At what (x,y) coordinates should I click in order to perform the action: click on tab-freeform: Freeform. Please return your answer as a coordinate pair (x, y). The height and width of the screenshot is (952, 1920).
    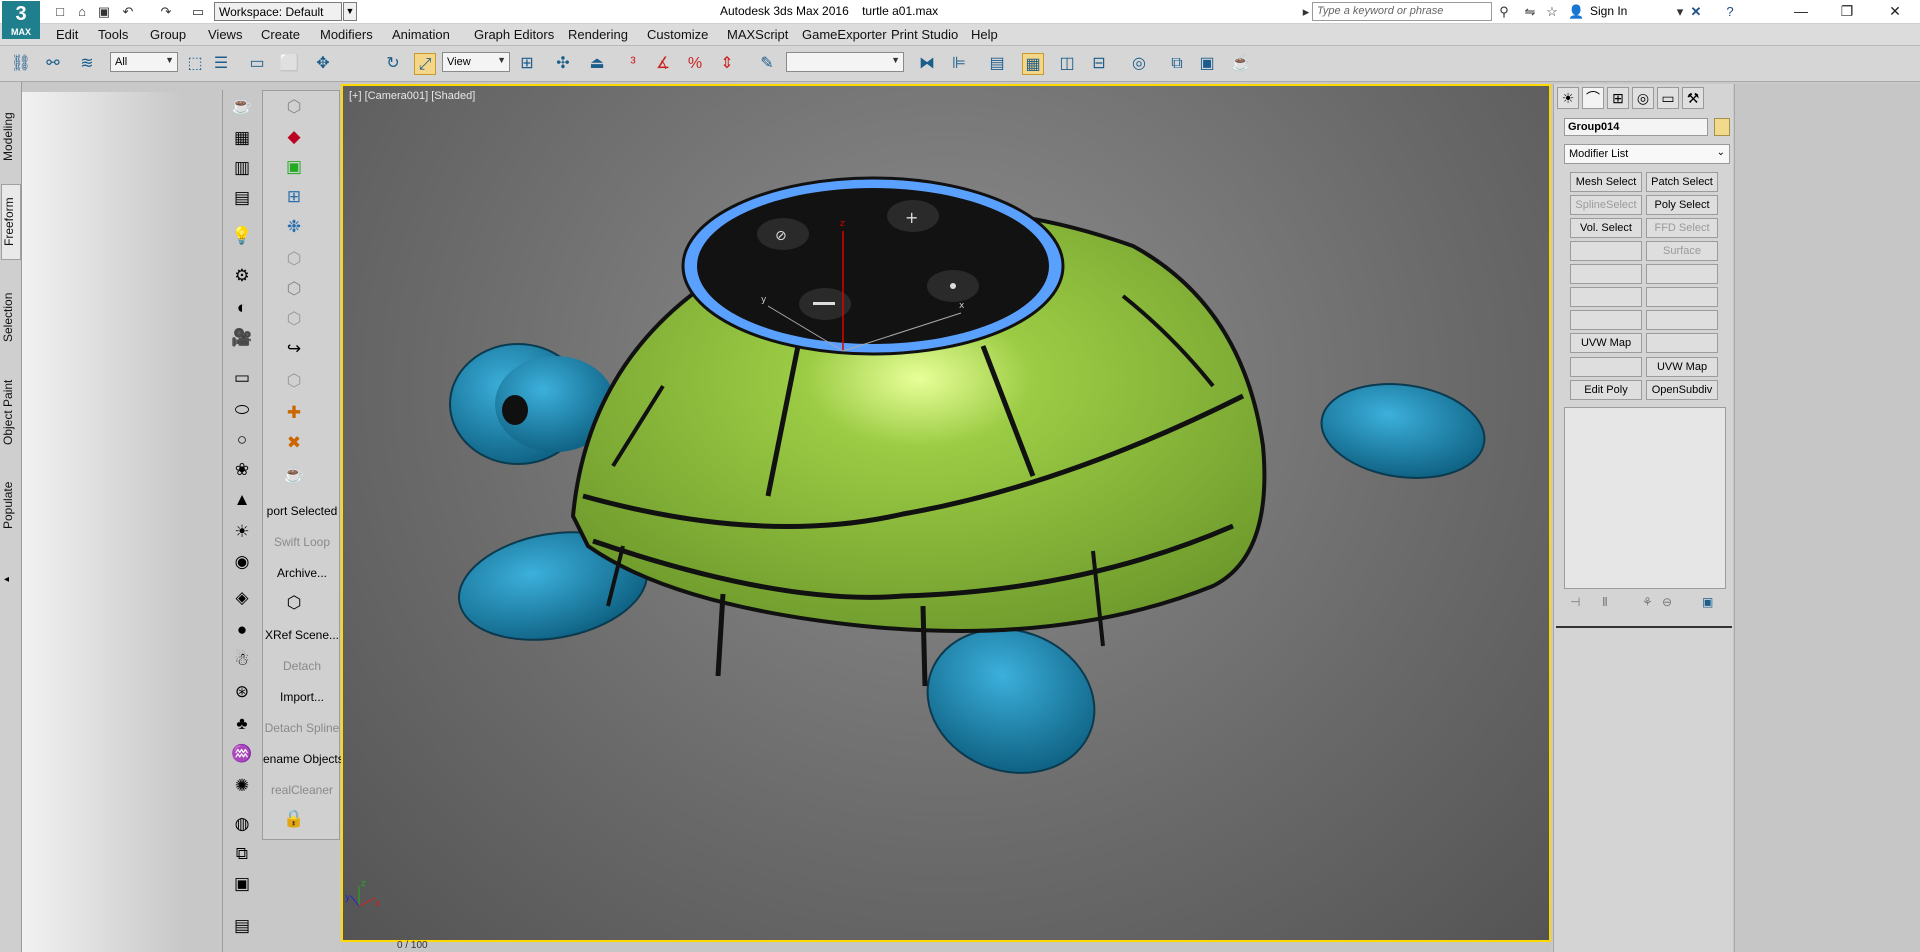
    Looking at the image, I should click on (11, 222).